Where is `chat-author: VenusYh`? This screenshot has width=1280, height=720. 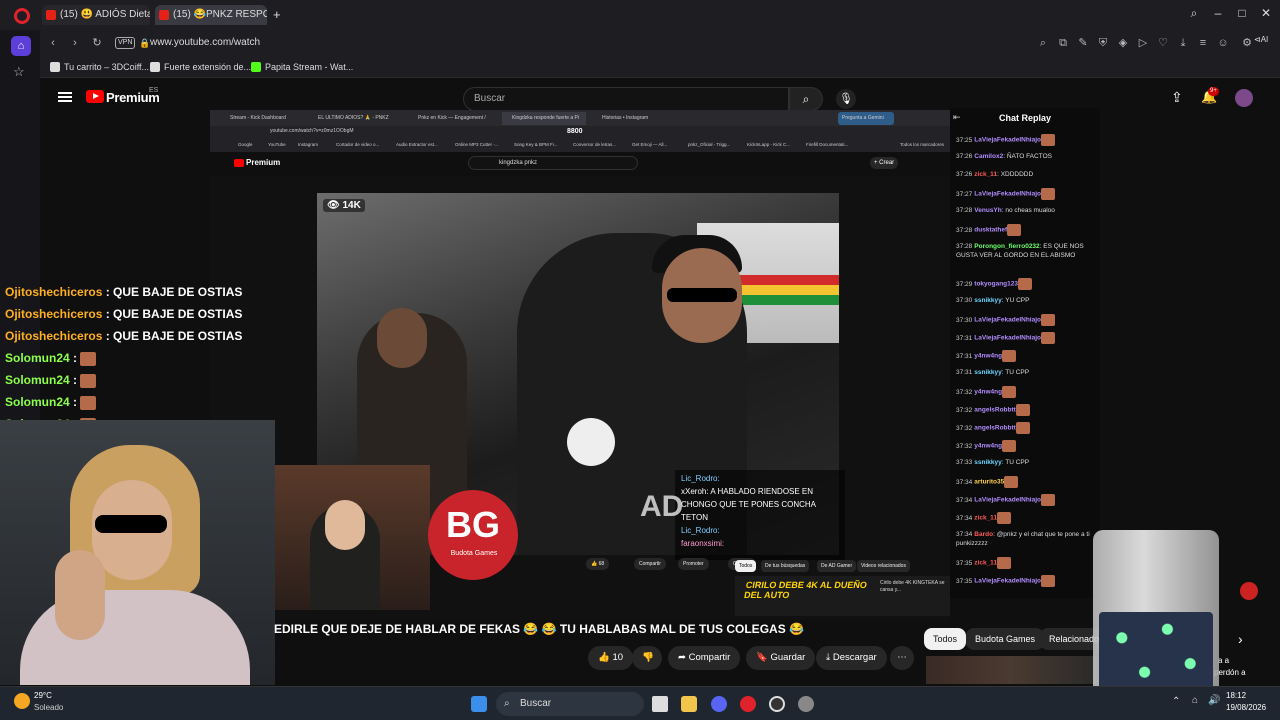 chat-author: VenusYh is located at coordinates (987, 210).